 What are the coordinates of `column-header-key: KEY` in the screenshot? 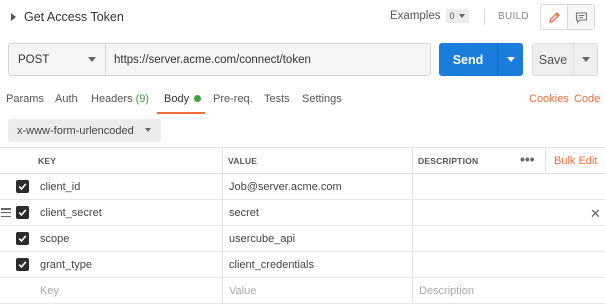 It's located at (47, 161).